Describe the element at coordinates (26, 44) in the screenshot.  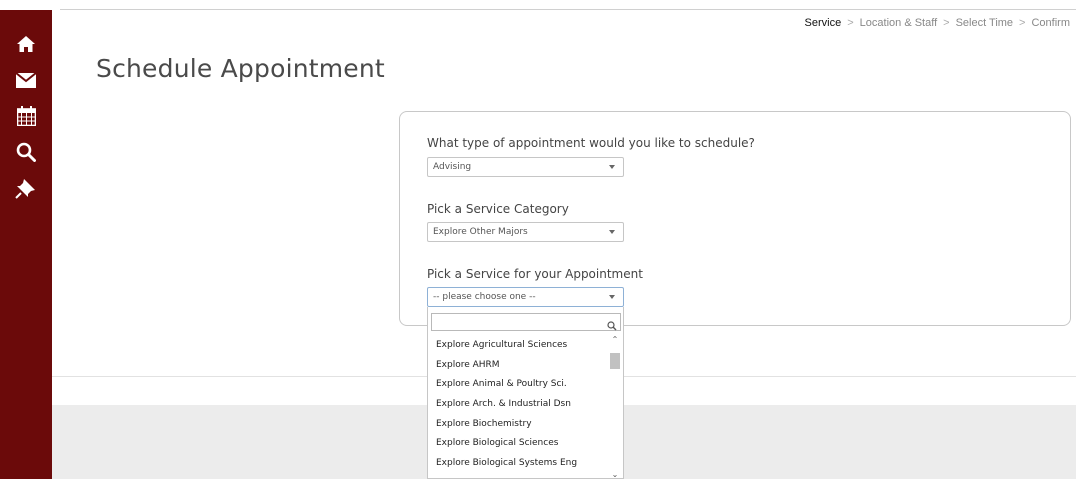
I see `home-icon` at that location.